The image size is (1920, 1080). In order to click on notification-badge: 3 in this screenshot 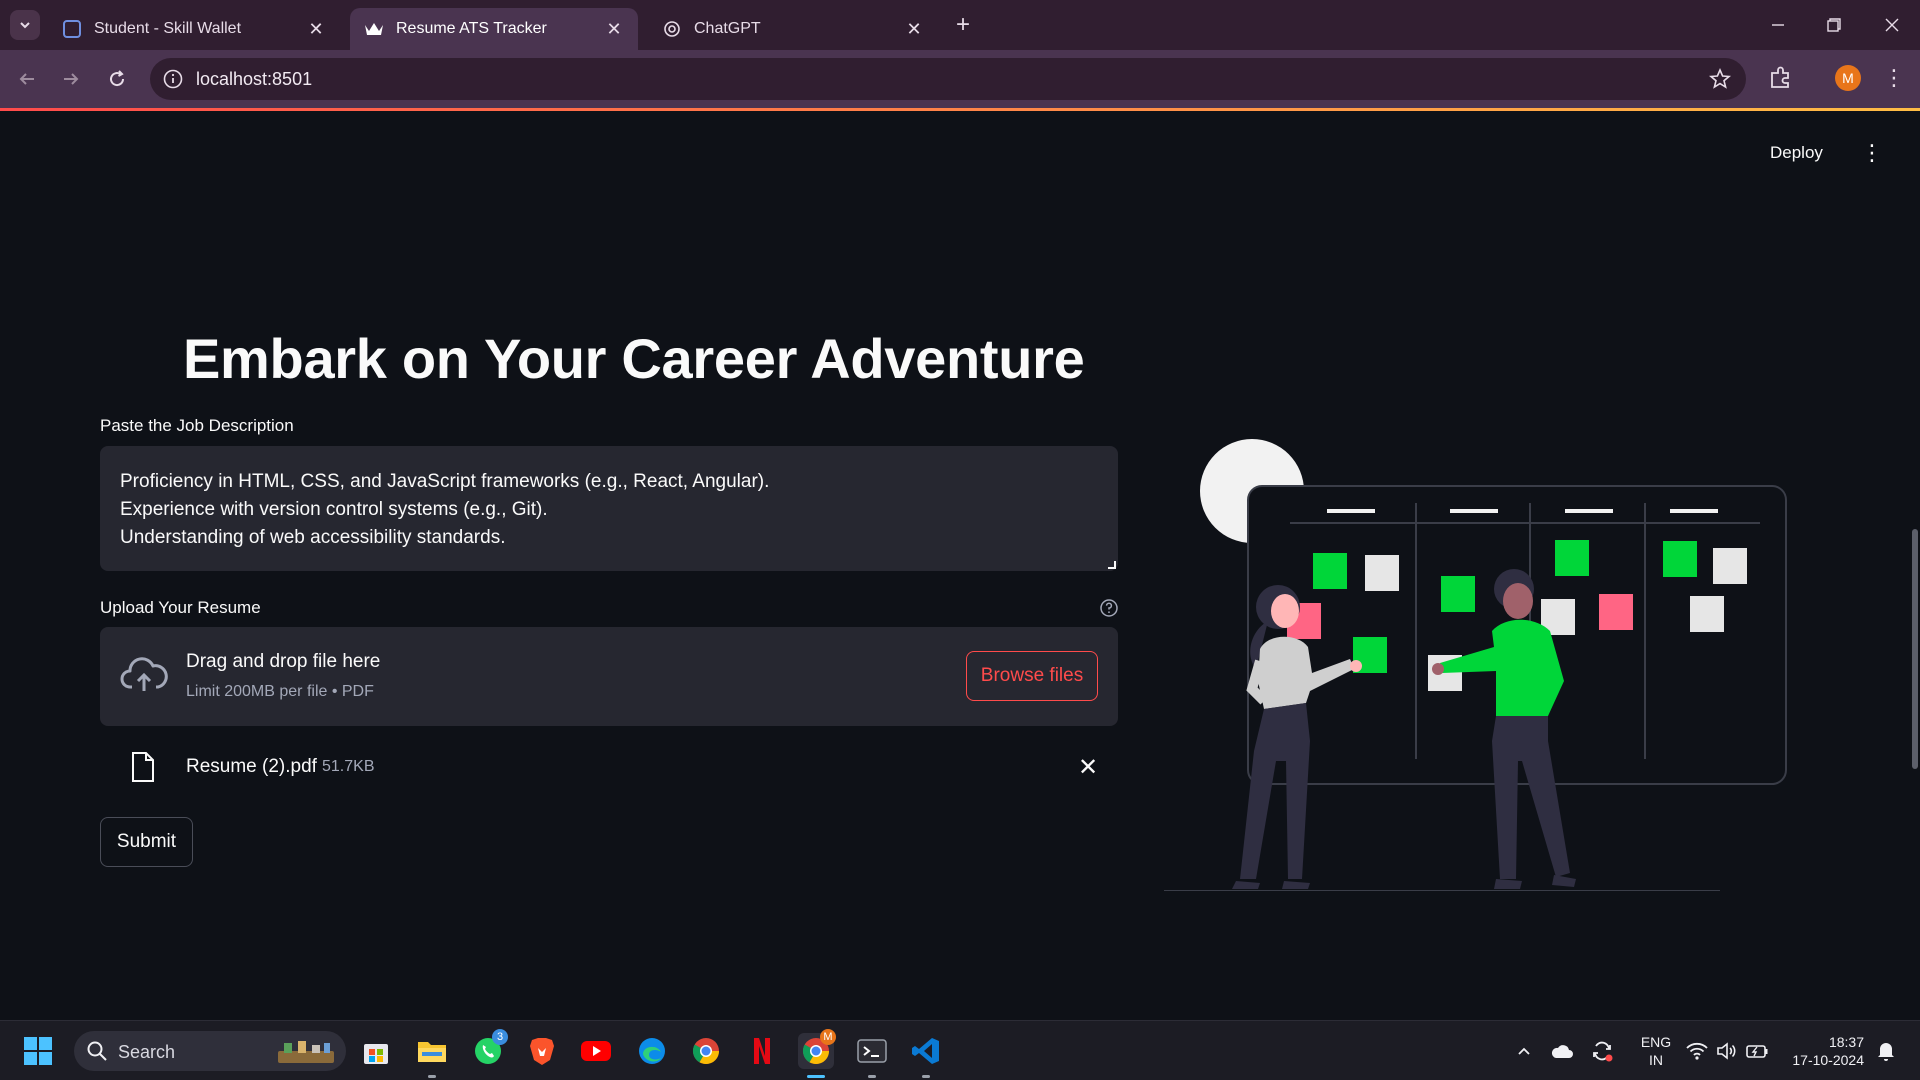, I will do `click(500, 1037)`.